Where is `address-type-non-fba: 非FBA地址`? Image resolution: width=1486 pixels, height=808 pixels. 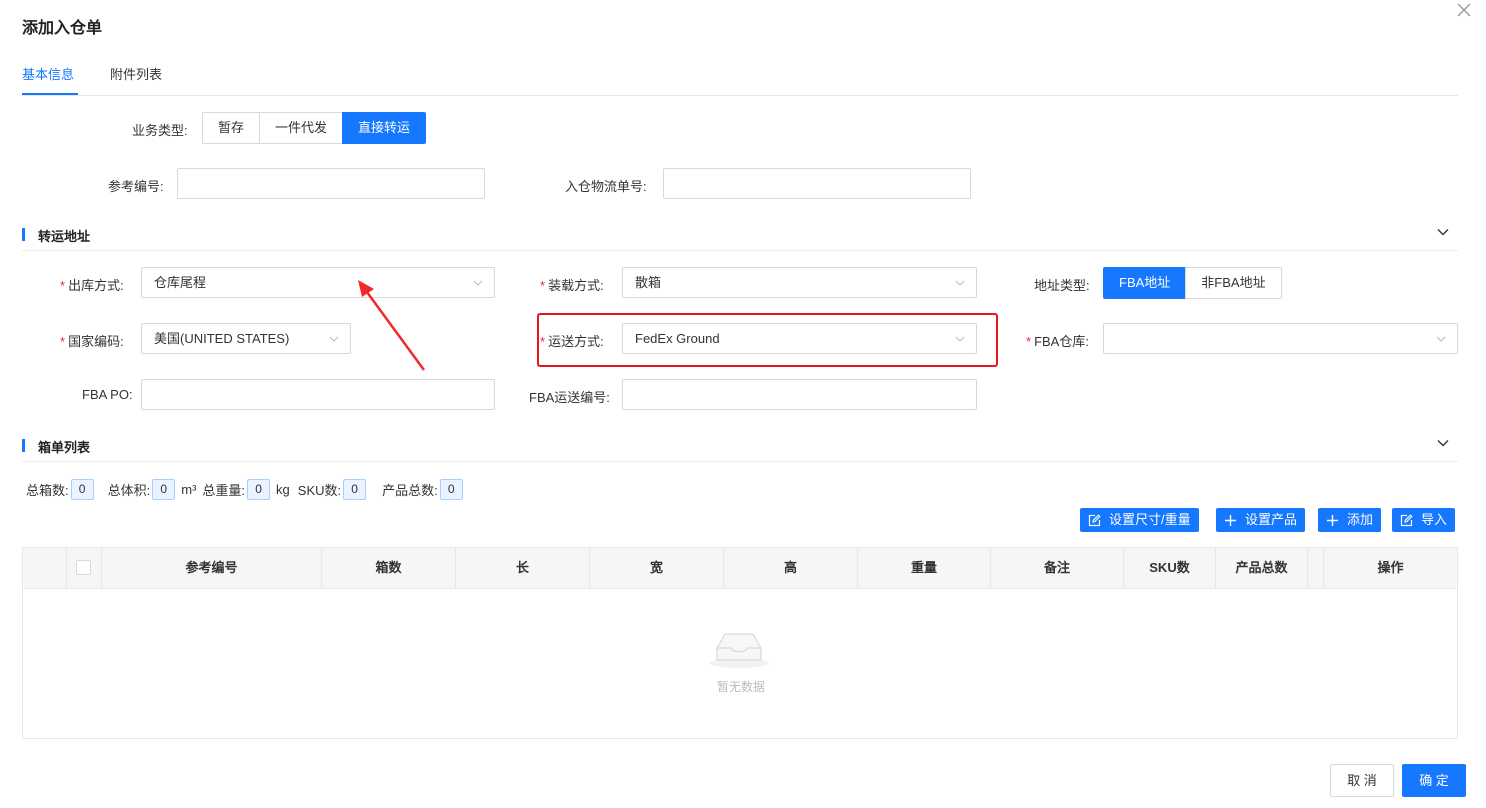
address-type-non-fba: 非FBA地址 is located at coordinates (1233, 283).